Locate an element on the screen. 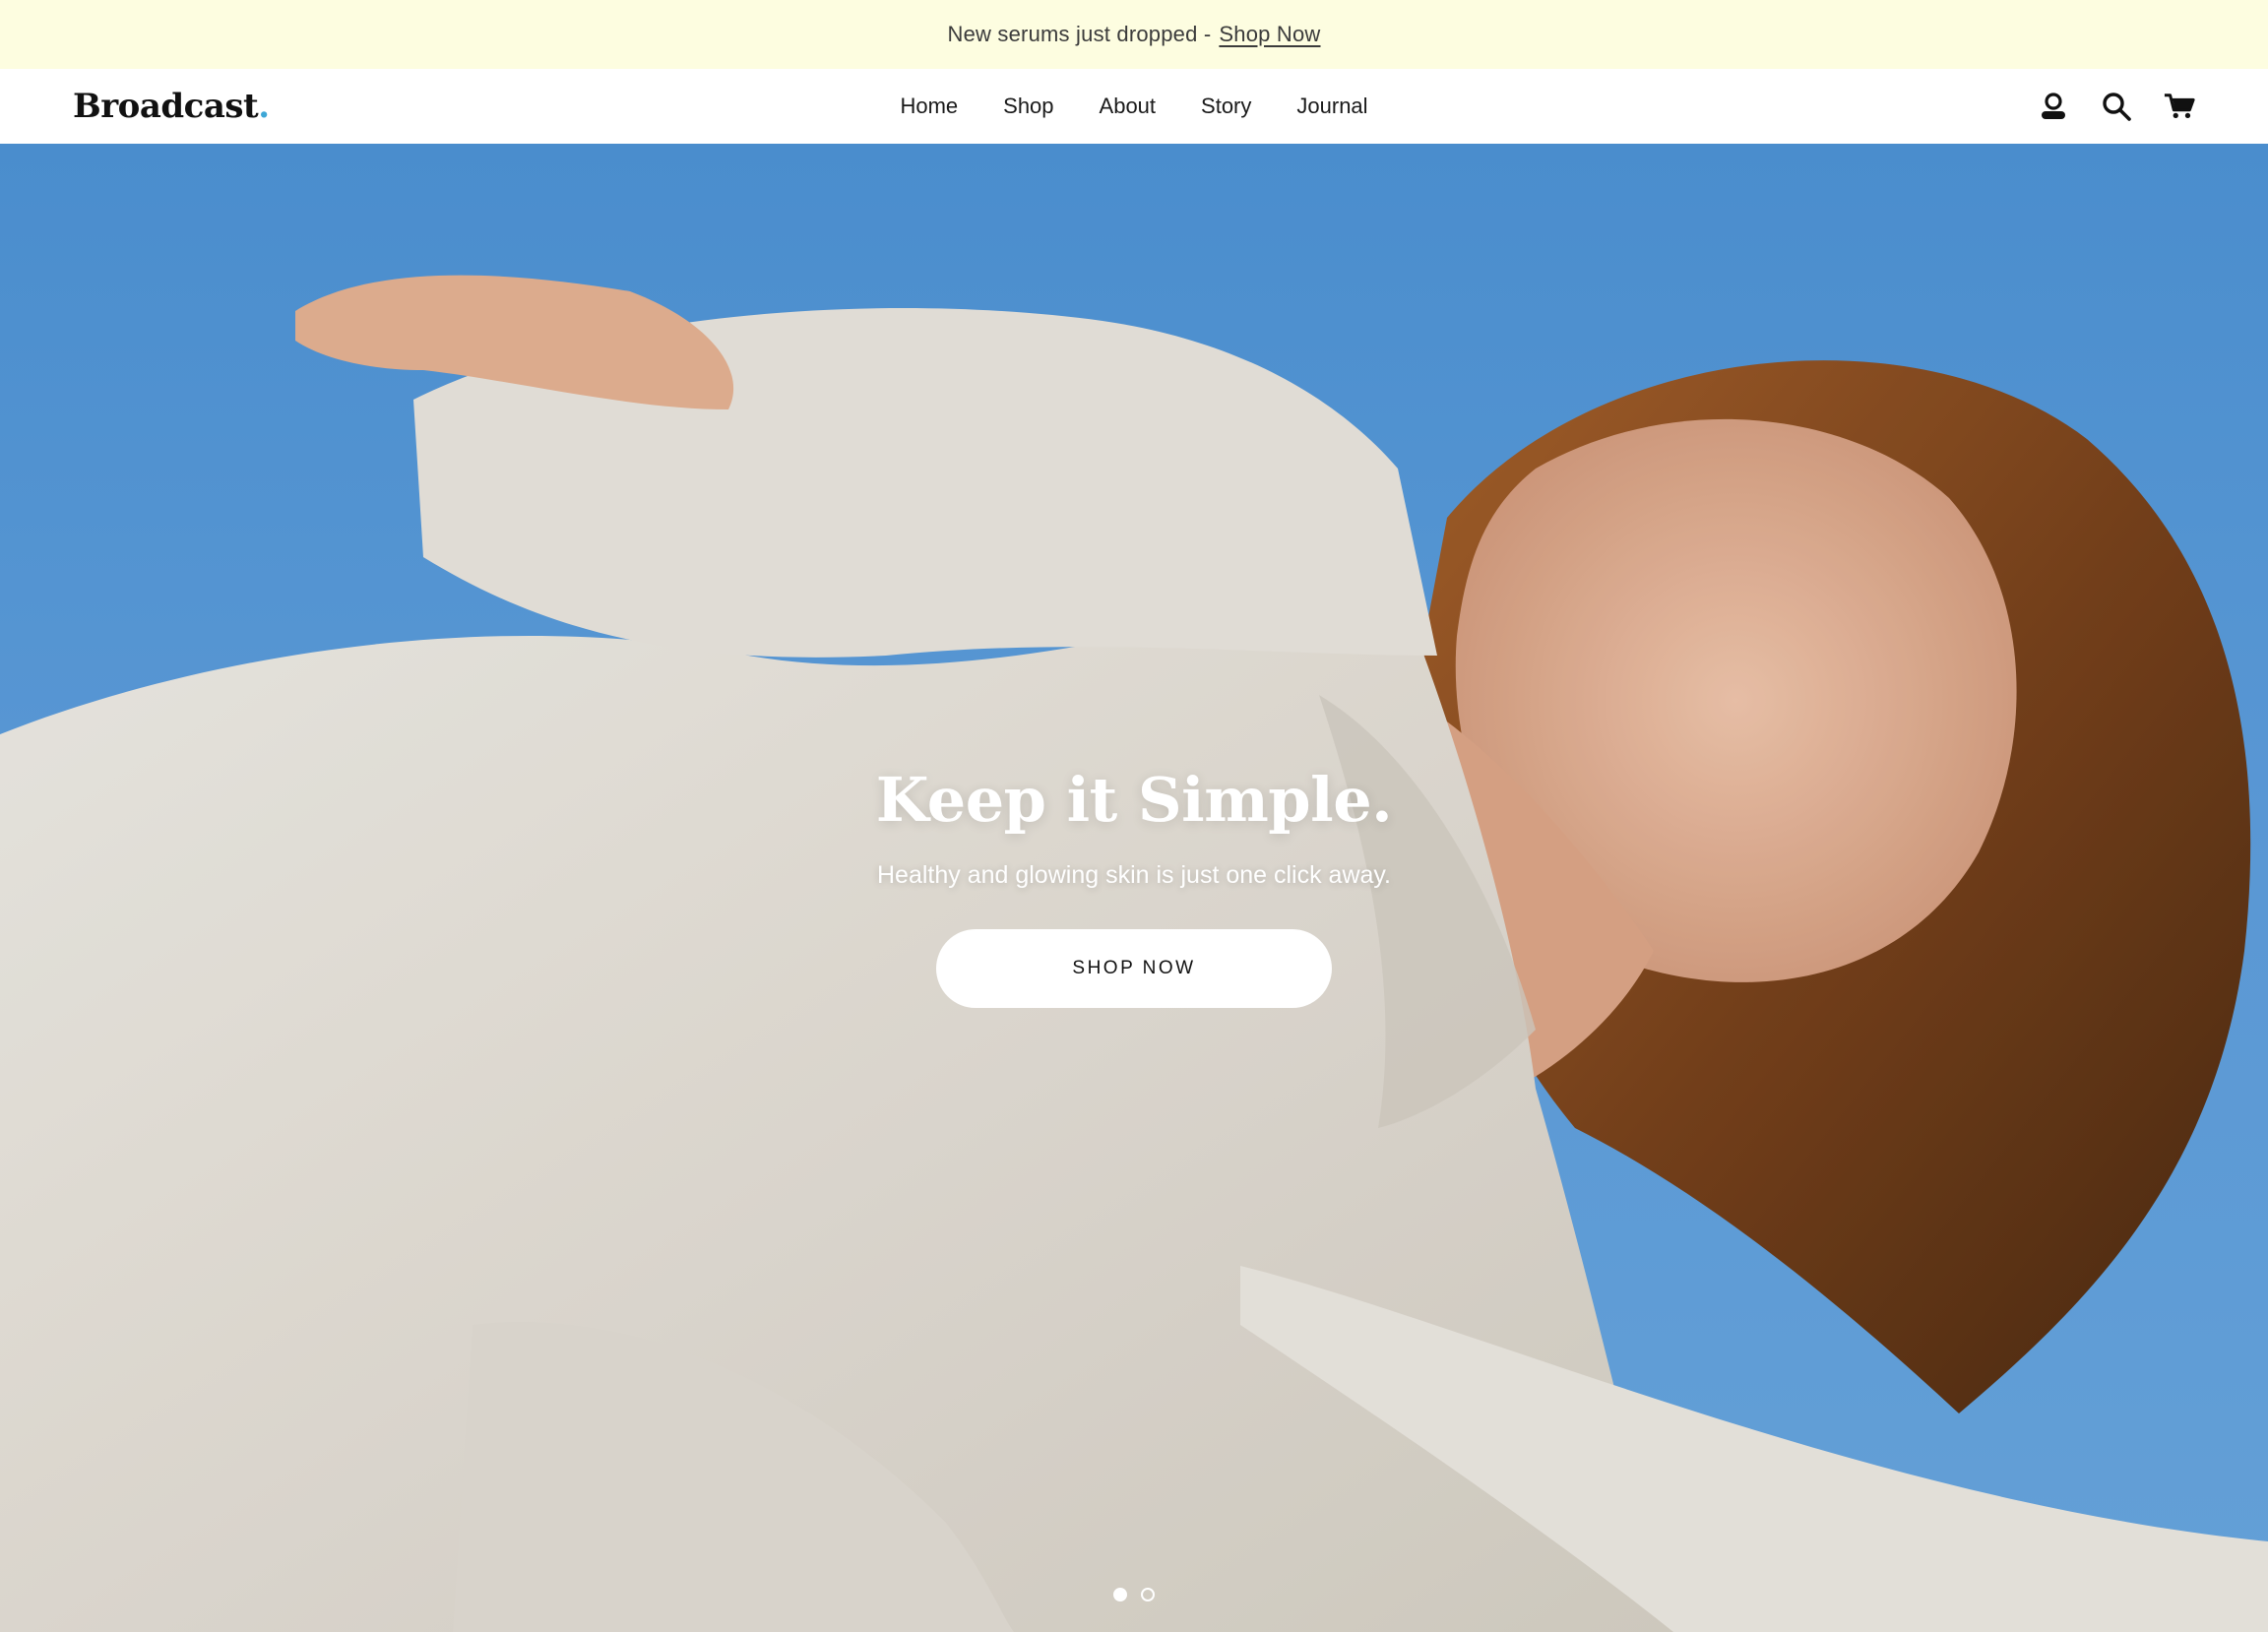 The height and width of the screenshot is (1632, 2268). shop-now-button: SHOP NOW is located at coordinates (1134, 968).